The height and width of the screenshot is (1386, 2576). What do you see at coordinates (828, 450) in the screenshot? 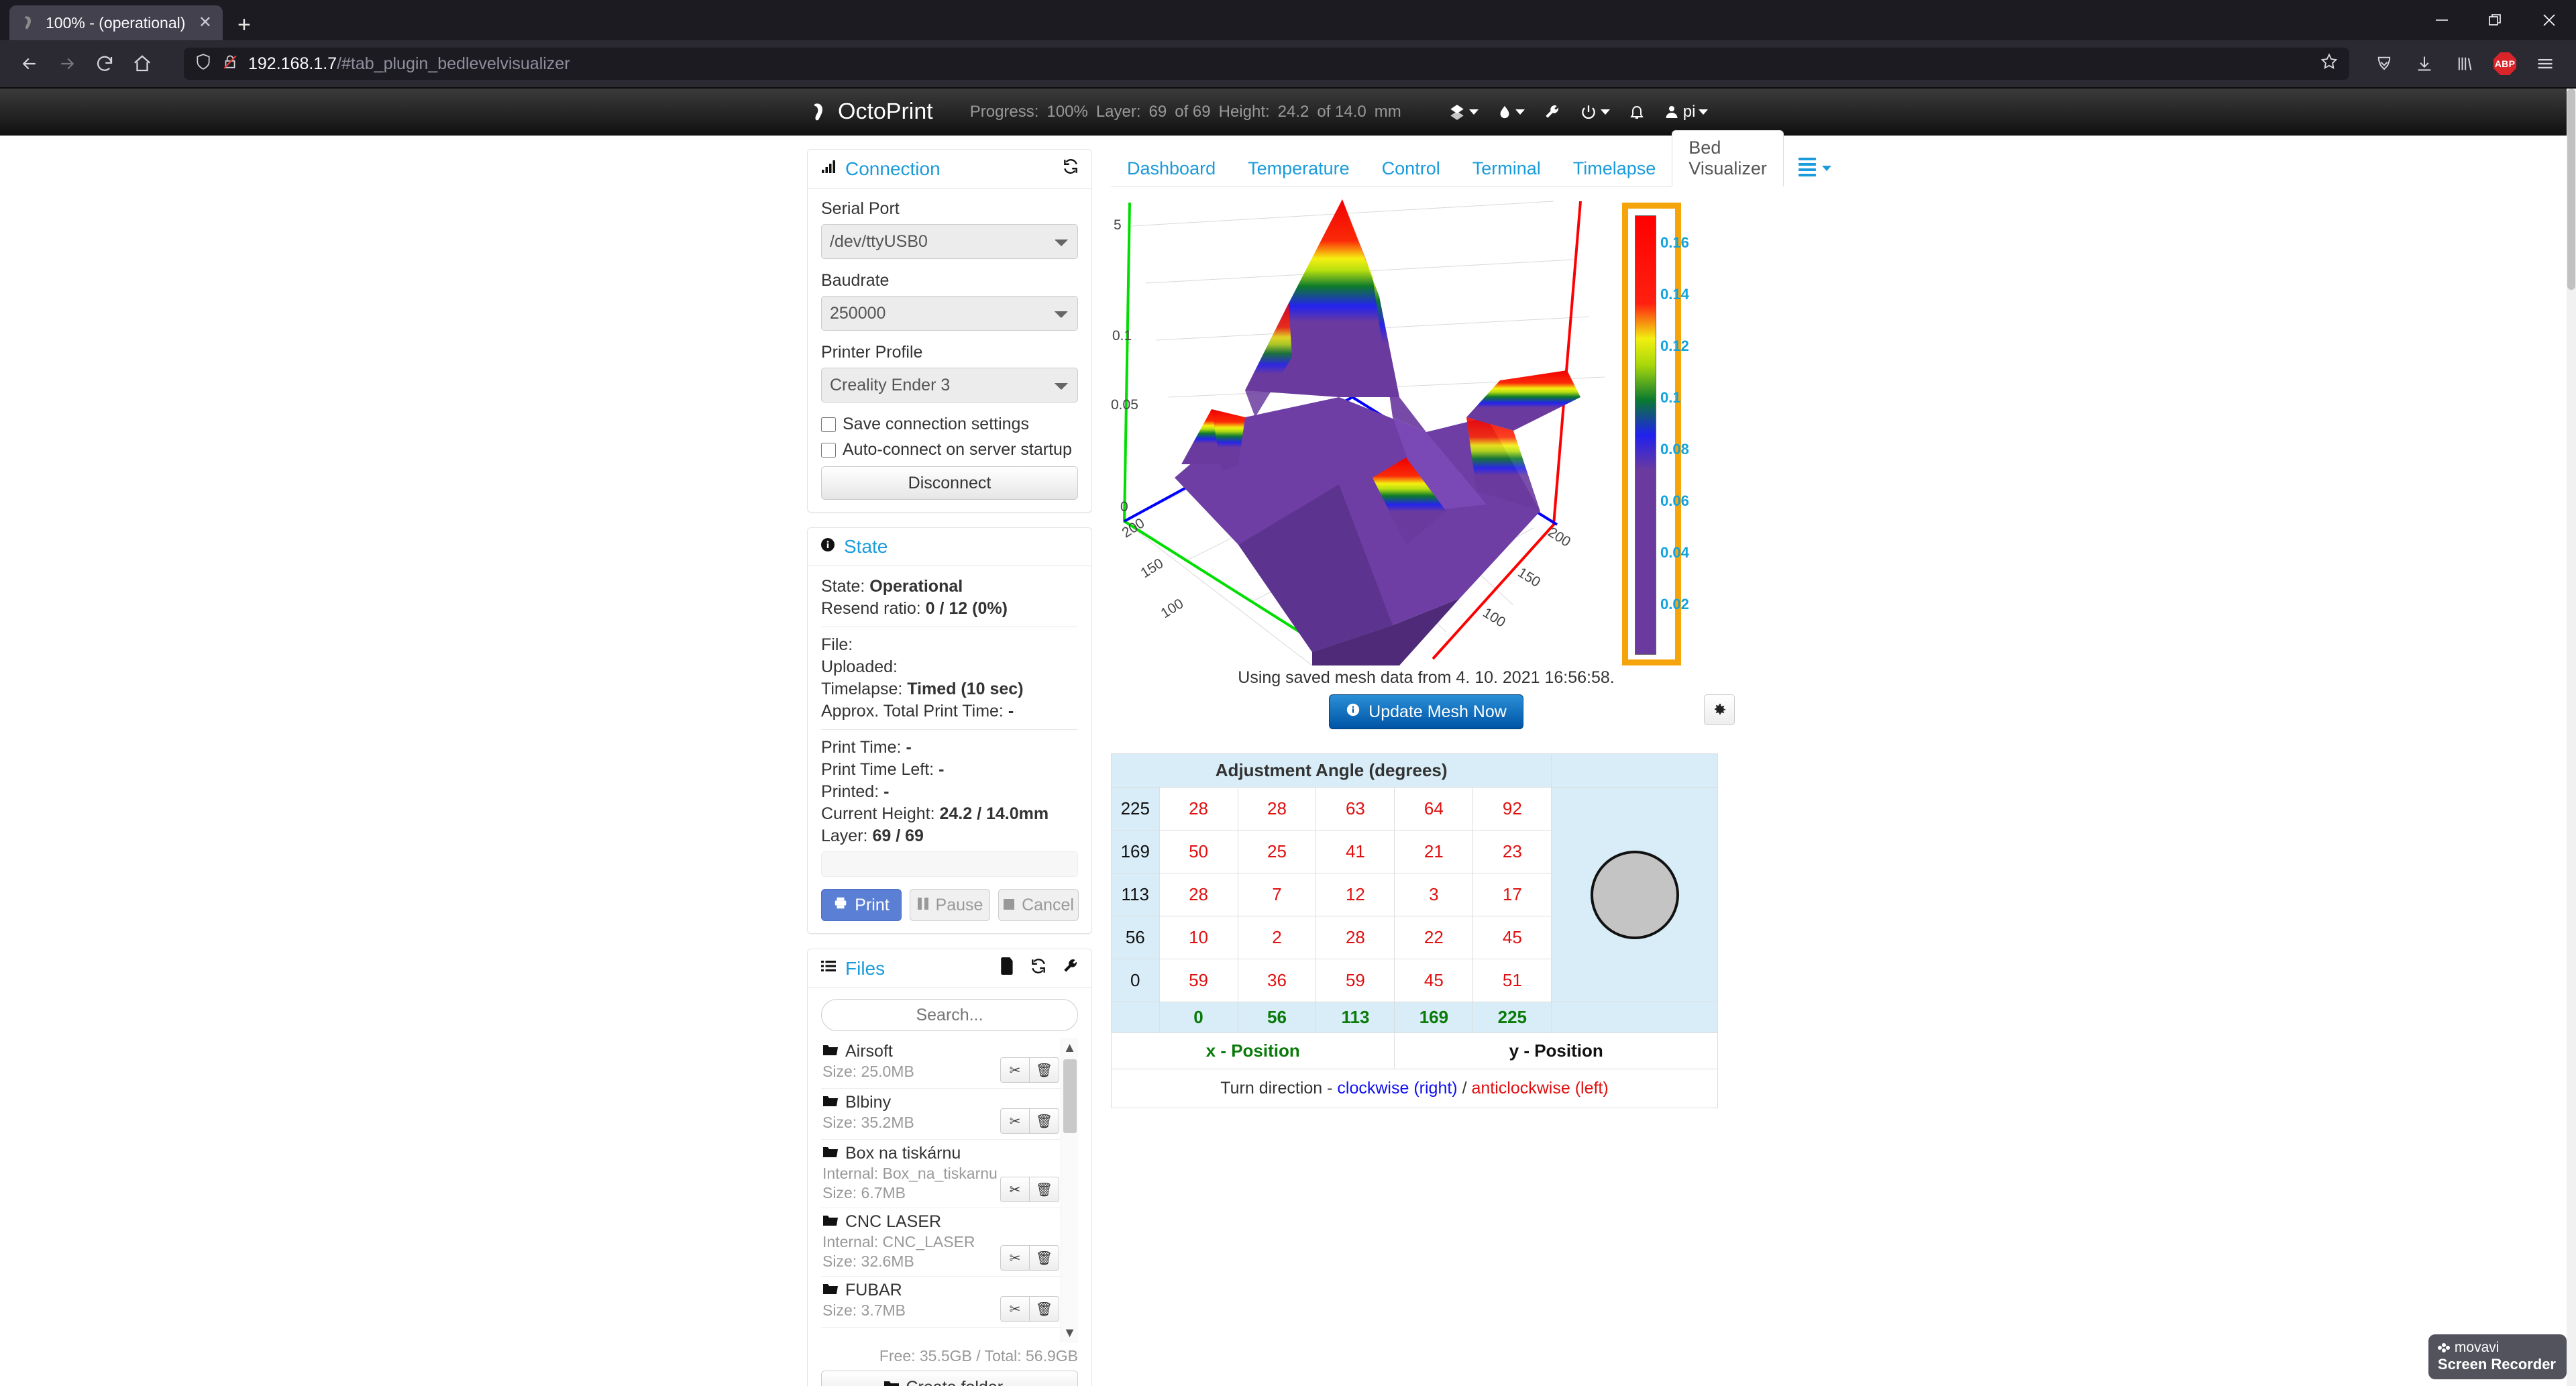
I see `autoconnect-checkbox` at bounding box center [828, 450].